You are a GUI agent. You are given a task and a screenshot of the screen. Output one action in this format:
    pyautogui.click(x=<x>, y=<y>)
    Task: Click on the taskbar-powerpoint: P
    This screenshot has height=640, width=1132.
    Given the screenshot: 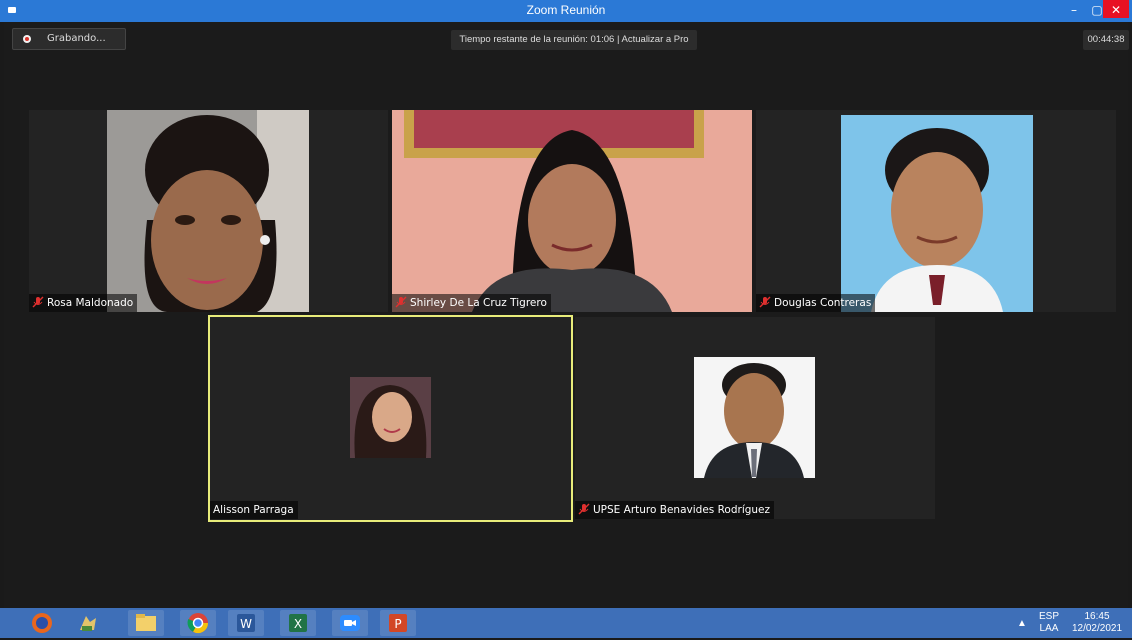 What is the action you would take?
    pyautogui.click(x=398, y=623)
    